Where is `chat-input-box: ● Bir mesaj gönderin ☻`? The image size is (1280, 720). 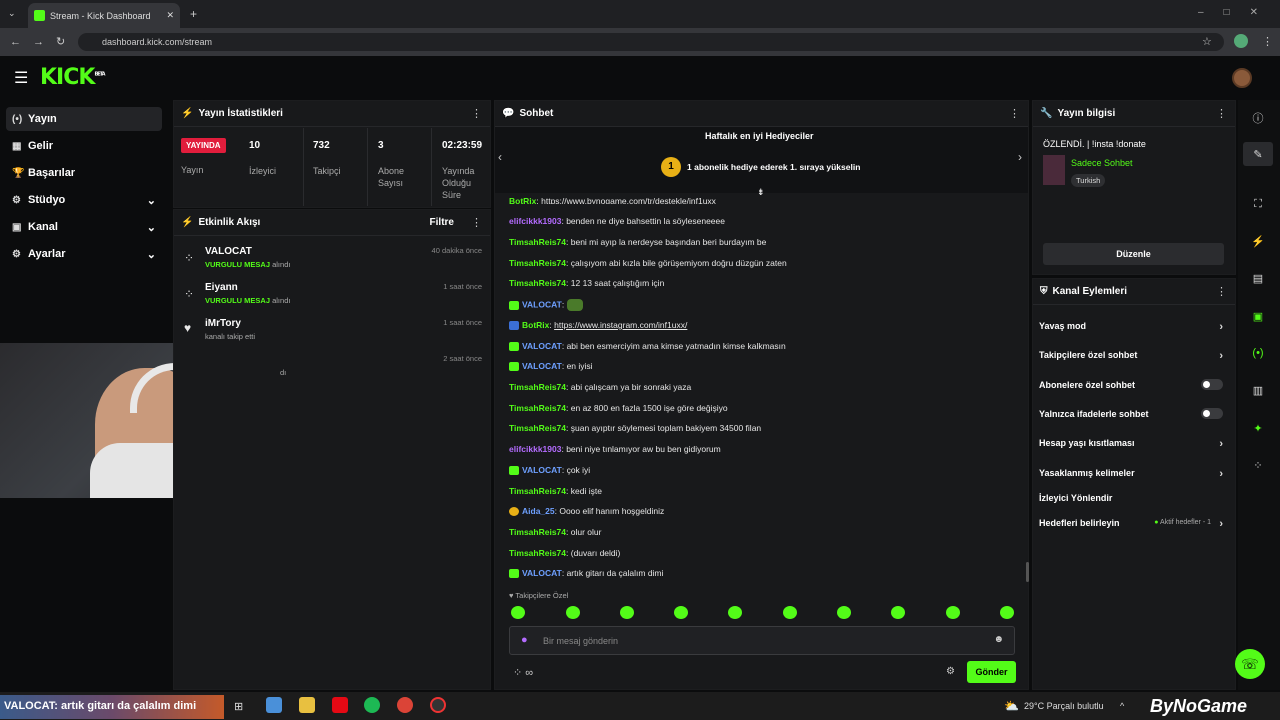 chat-input-box: ● Bir mesaj gönderin ☻ is located at coordinates (762, 640).